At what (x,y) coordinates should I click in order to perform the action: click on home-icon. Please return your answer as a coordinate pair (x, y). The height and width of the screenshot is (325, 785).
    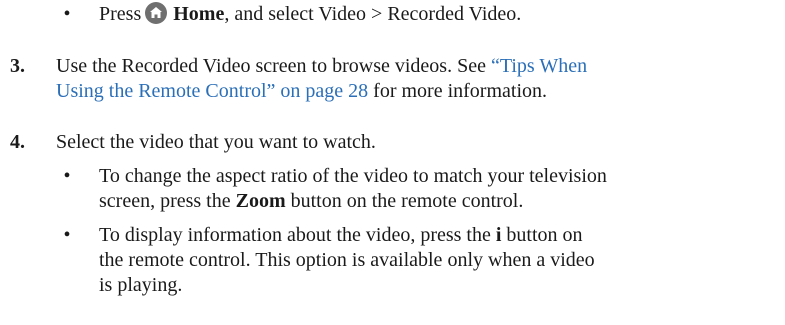
    Looking at the image, I should click on (156, 13).